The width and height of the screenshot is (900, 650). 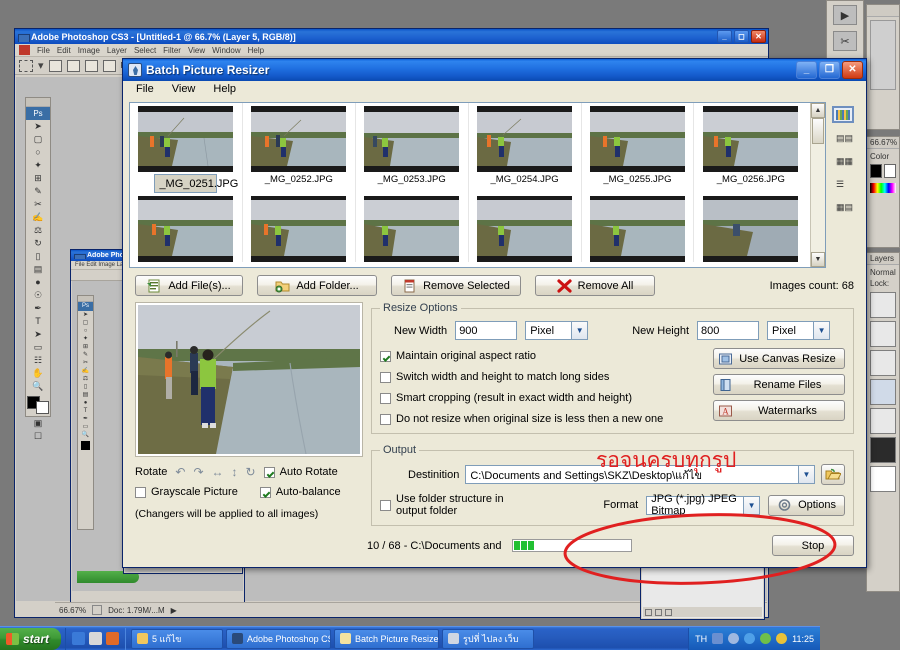 What do you see at coordinates (883, 272) in the screenshot?
I see `layers-blend-mode: Normal` at bounding box center [883, 272].